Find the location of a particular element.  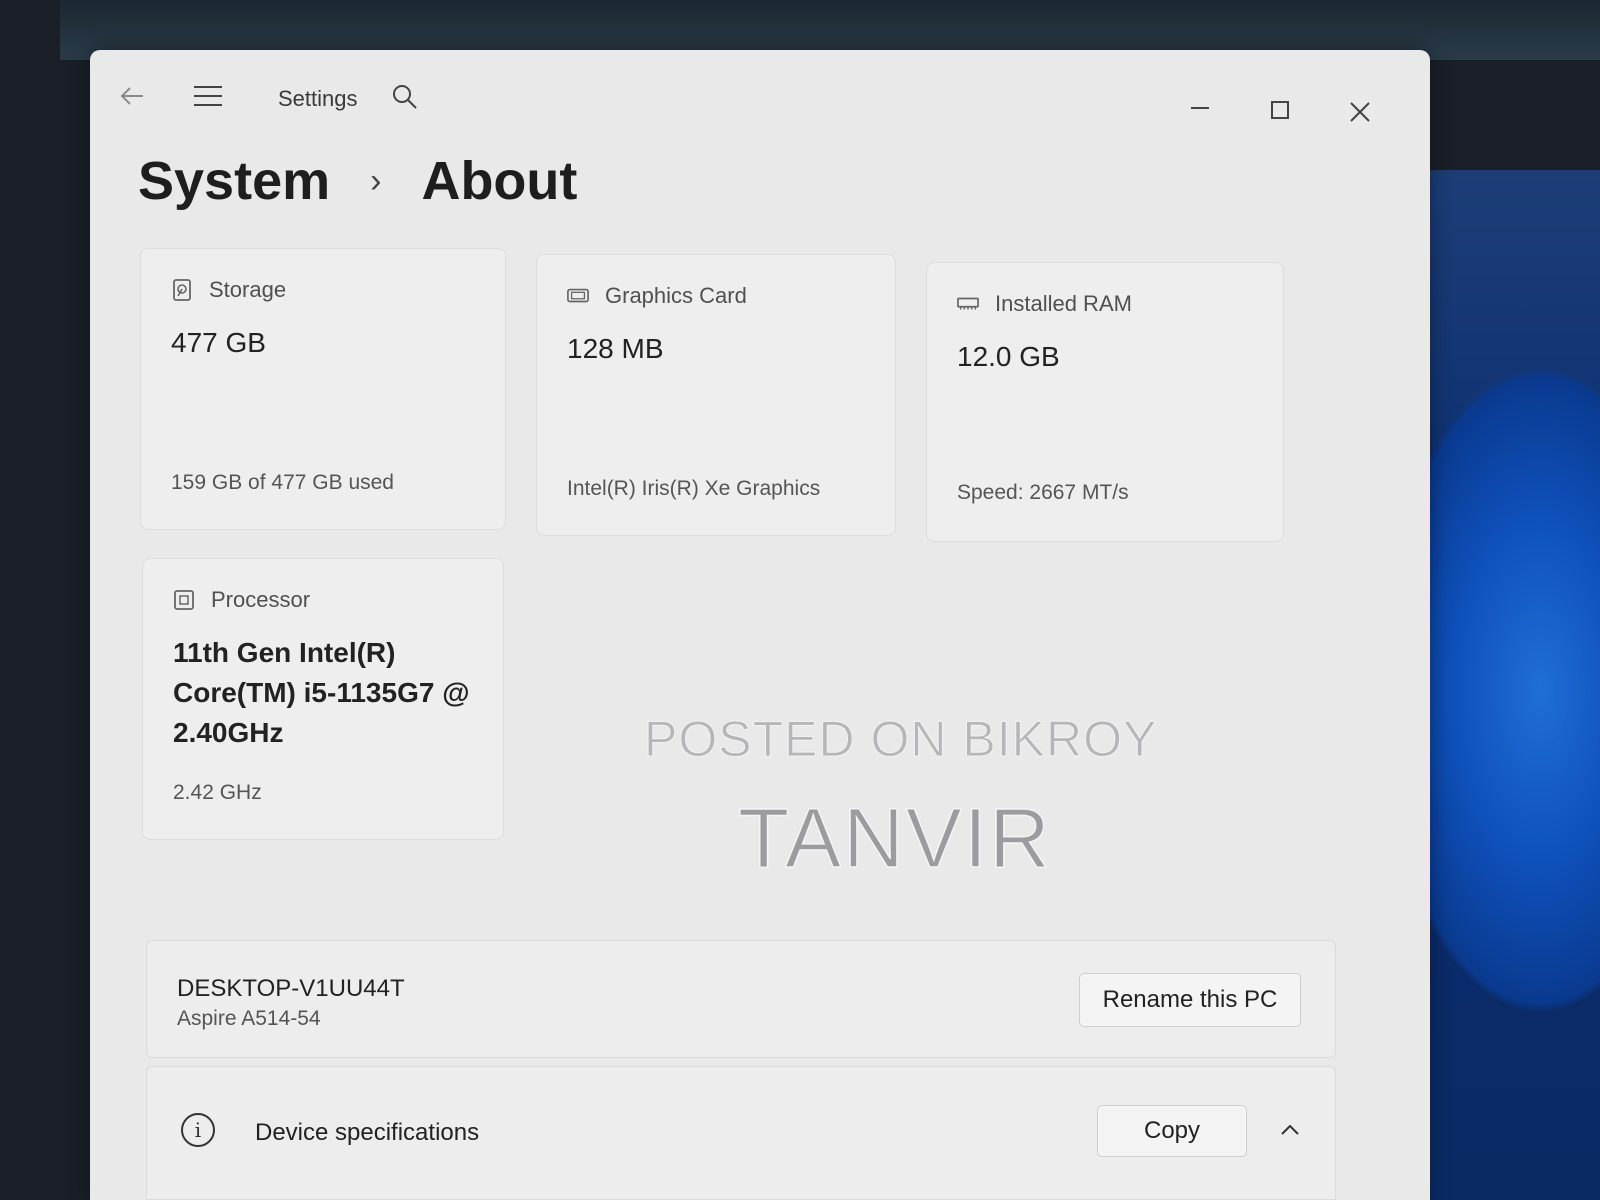

collapse-button is located at coordinates (1290, 1130).